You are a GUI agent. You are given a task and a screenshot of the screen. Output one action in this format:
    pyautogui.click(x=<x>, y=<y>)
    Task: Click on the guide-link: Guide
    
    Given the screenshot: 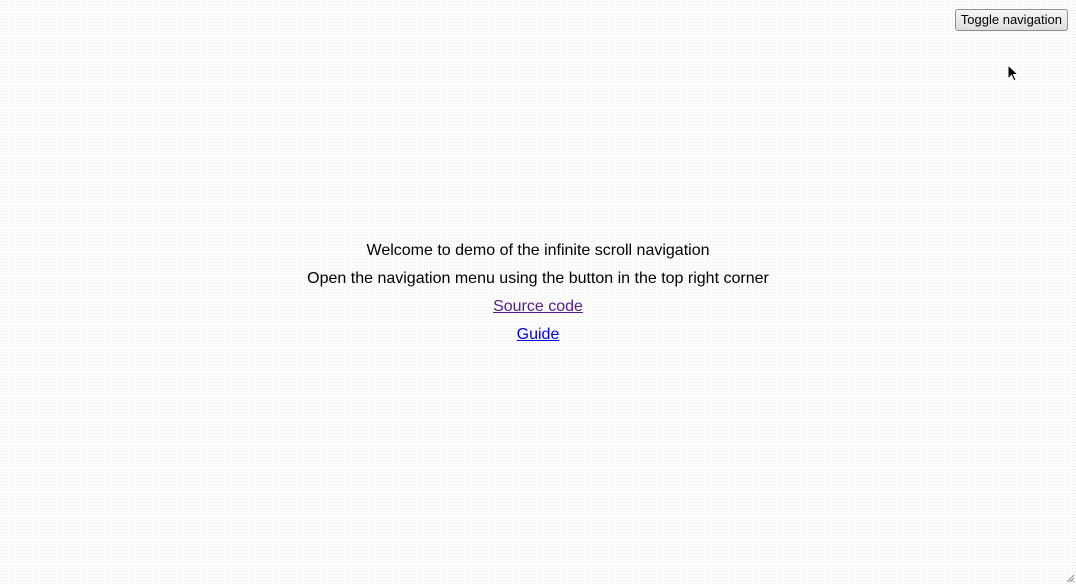 What is the action you would take?
    pyautogui.click(x=538, y=334)
    